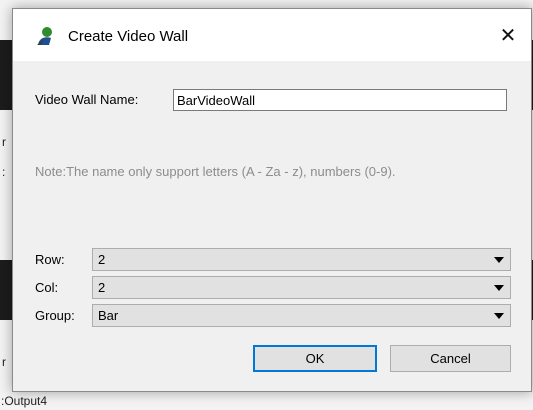  I want to click on close-button: ✕, so click(508, 35).